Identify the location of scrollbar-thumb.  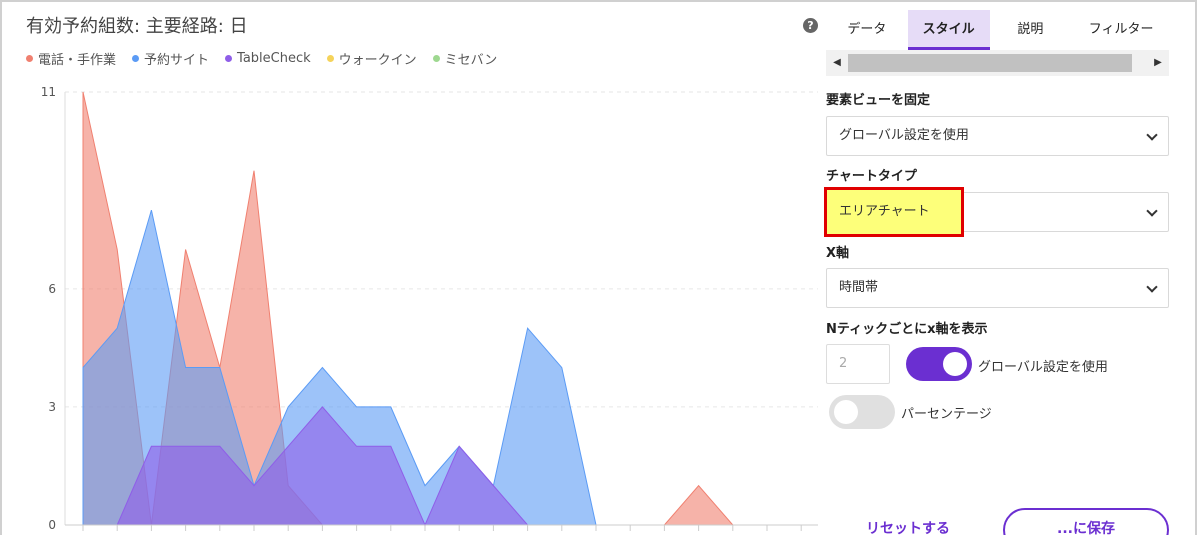
(990, 63).